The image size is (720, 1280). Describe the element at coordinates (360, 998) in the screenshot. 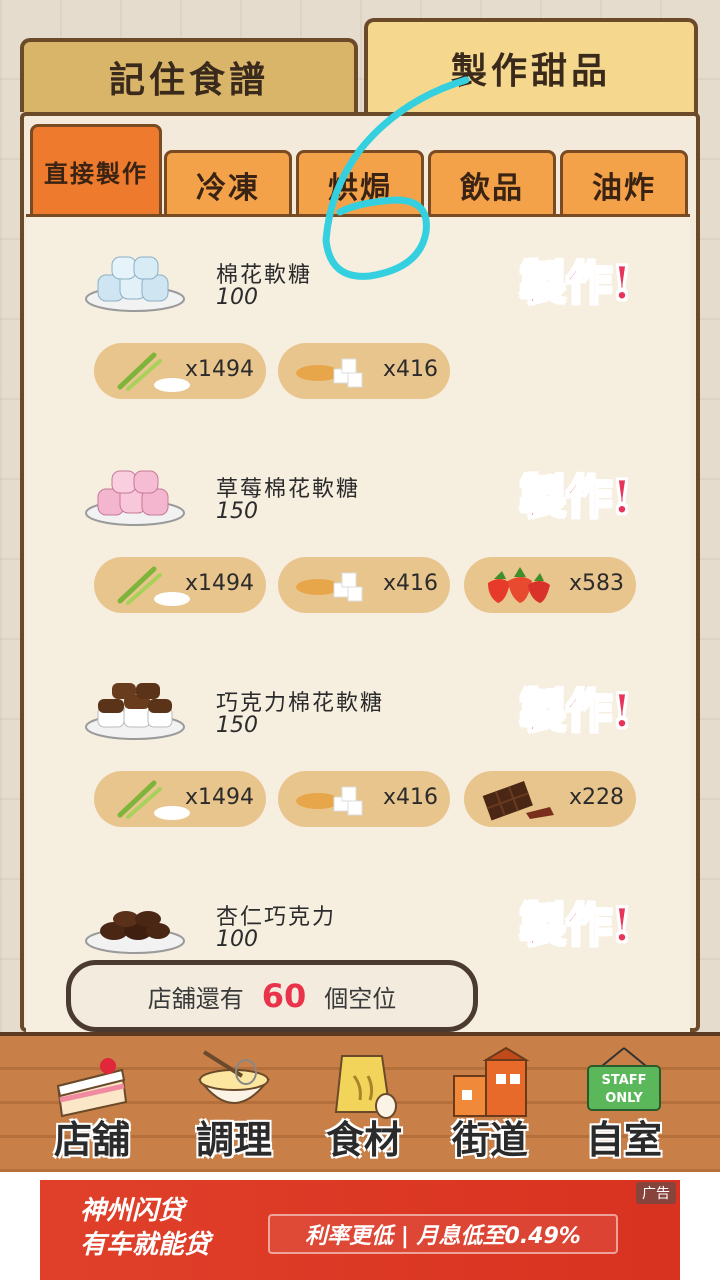

I see `slots-suffix: 個空位` at that location.